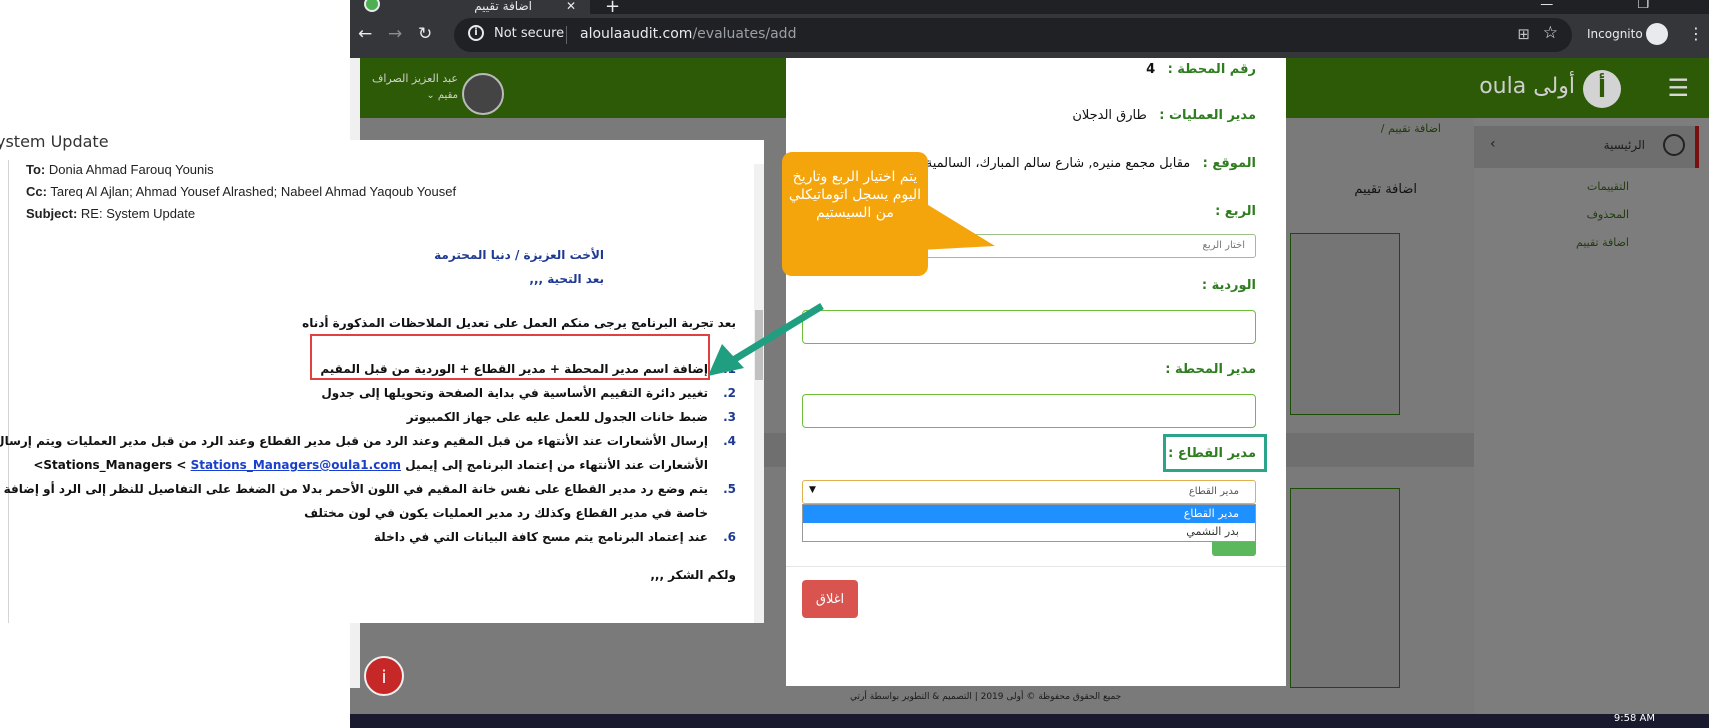 The image size is (1709, 728). I want to click on email-link: Stations_Managers@oula1.com, so click(296, 465).